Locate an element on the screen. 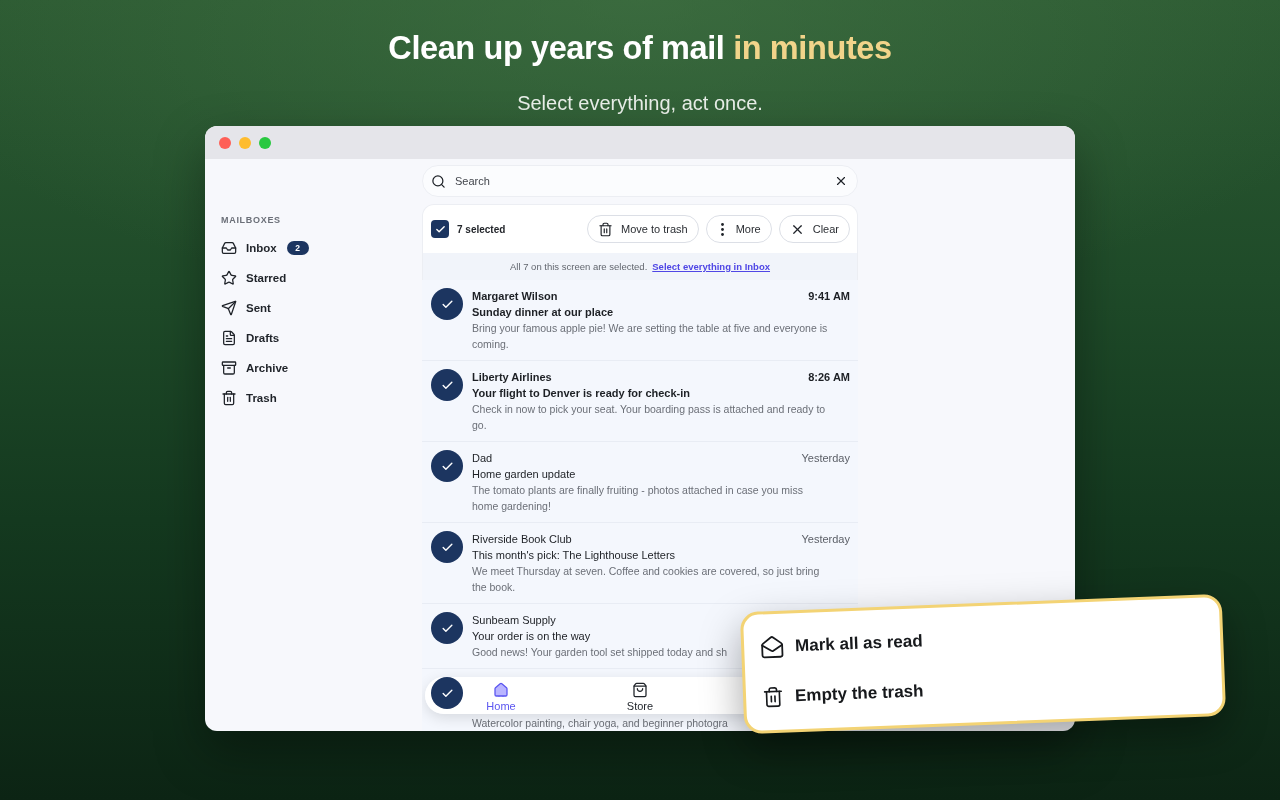 This screenshot has width=1280, height=800. tab-bar-item: Store is located at coordinates (640, 697).